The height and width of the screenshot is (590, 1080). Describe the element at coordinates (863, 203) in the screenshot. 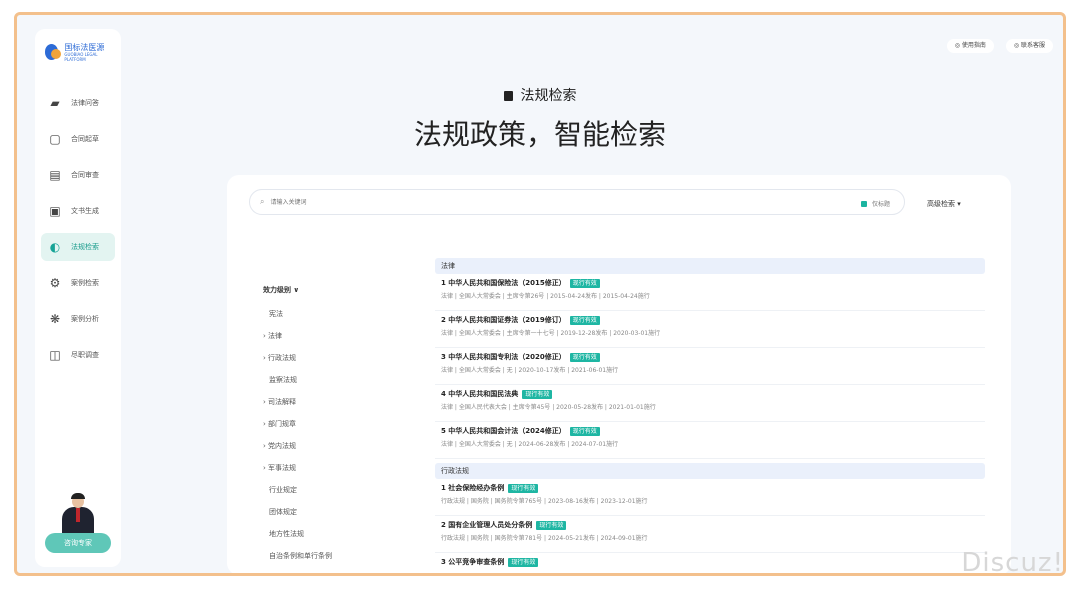

I see `checkbox-icon` at that location.